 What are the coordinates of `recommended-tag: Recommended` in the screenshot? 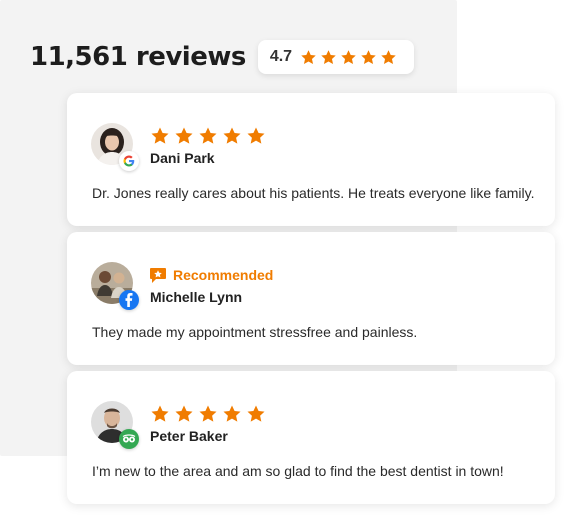 It's located at (211, 275).